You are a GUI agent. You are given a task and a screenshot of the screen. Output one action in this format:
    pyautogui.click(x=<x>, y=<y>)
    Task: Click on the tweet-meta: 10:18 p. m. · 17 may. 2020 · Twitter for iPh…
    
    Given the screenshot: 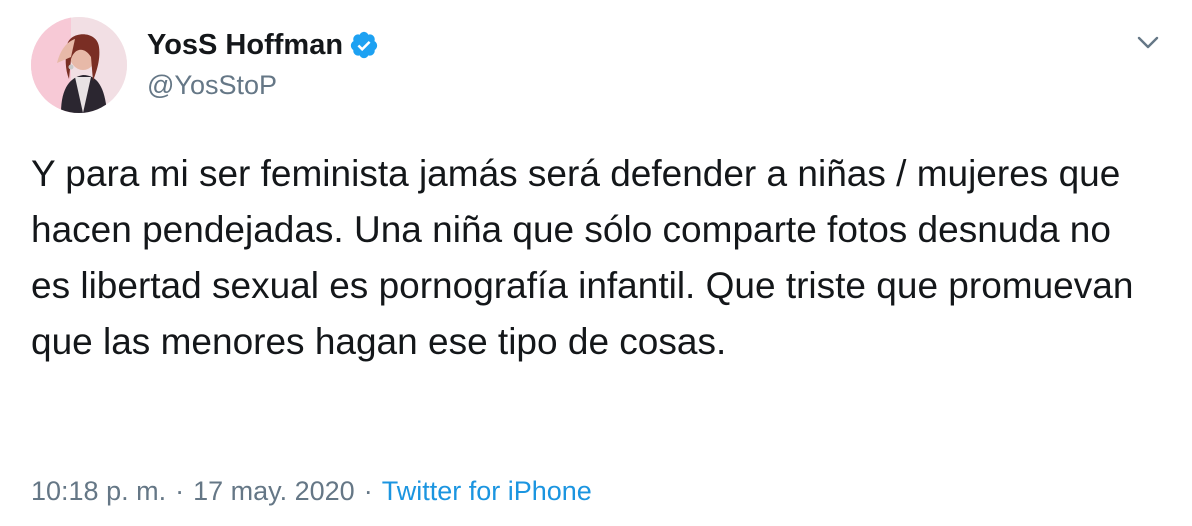 What is the action you would take?
    pyautogui.click(x=311, y=491)
    